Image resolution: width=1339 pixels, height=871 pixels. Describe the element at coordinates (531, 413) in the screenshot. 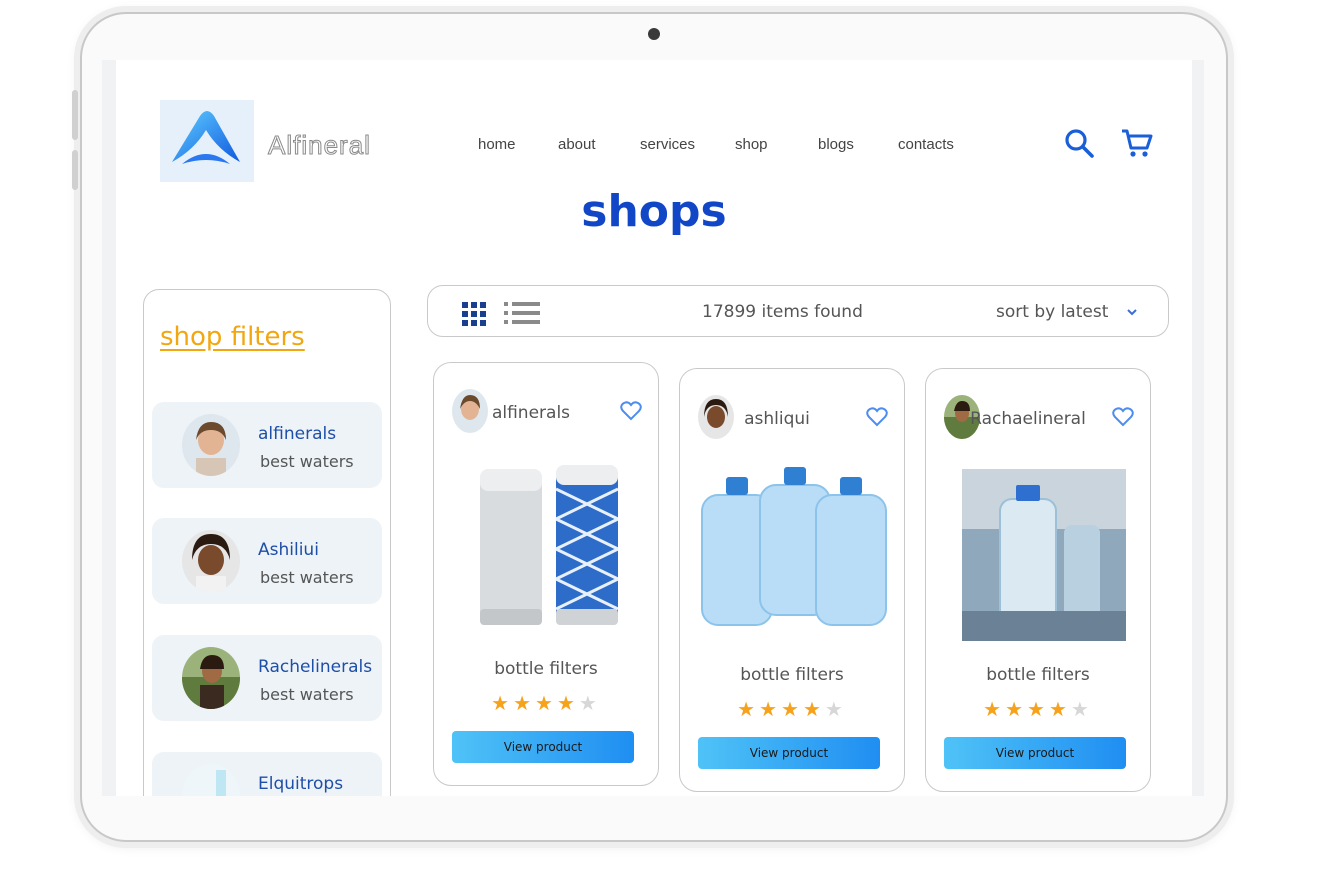

I see `seller-name: alfinerals` at that location.